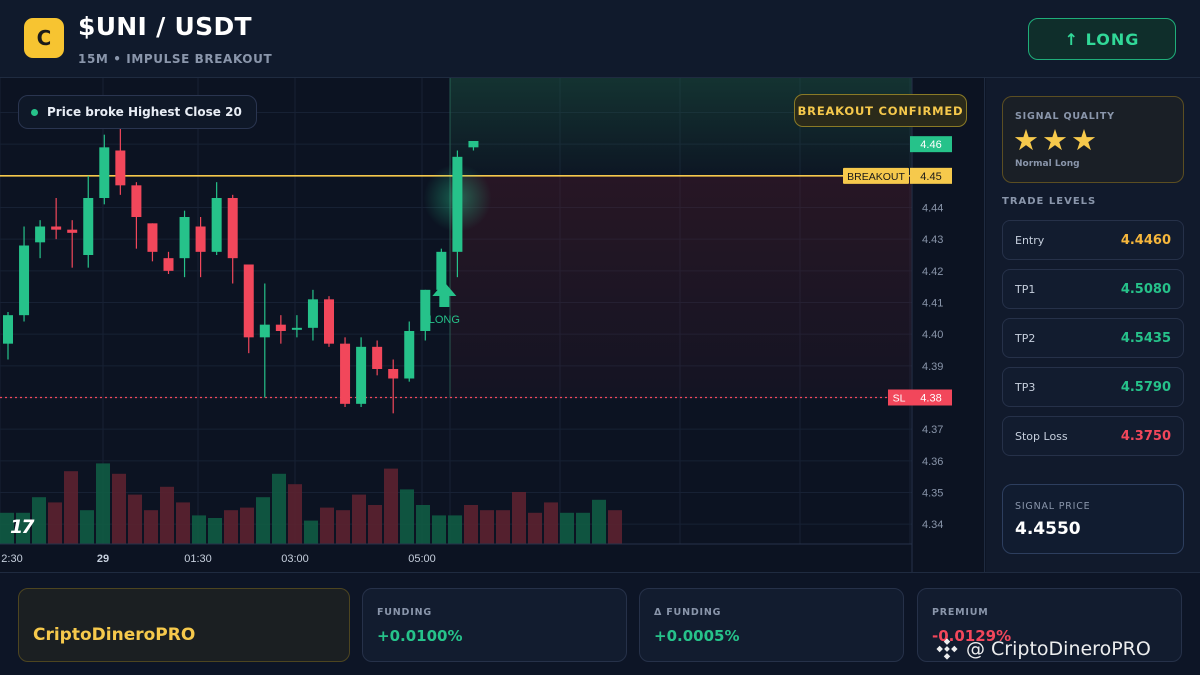  I want to click on y-tick-label: 4.44, so click(932, 209).